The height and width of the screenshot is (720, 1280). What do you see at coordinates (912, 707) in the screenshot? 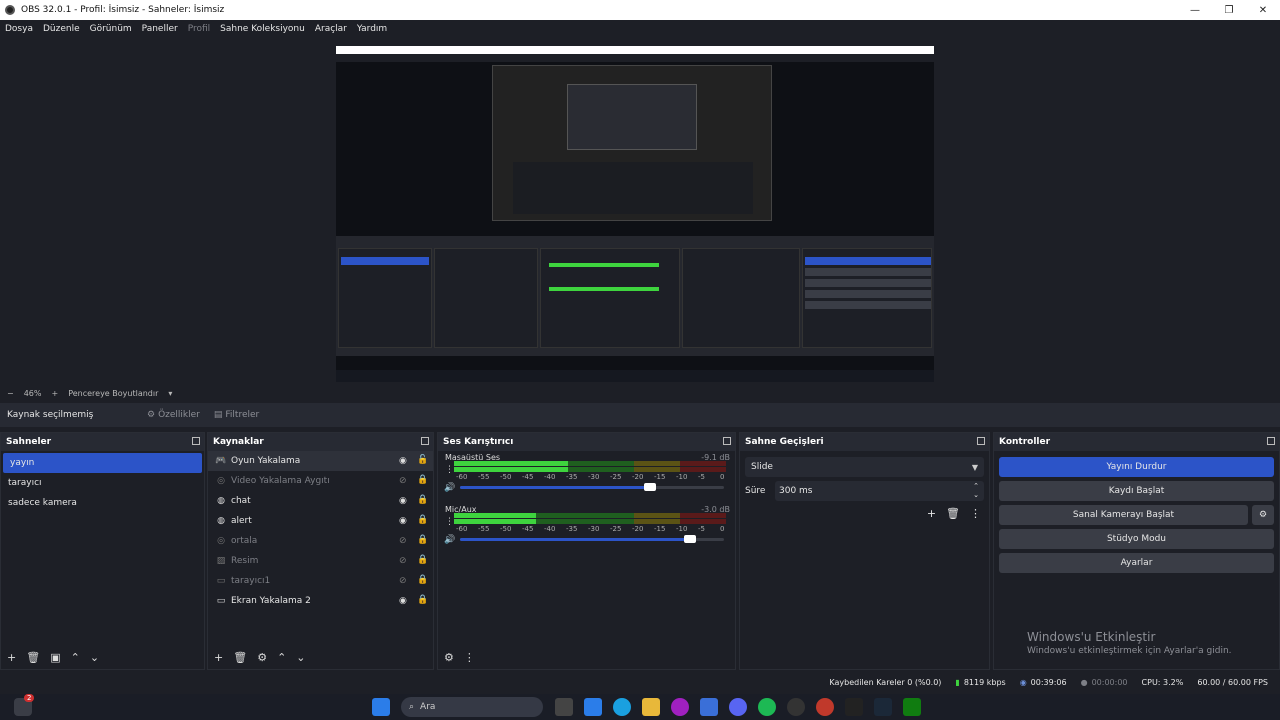
I see `xbox-icon` at bounding box center [912, 707].